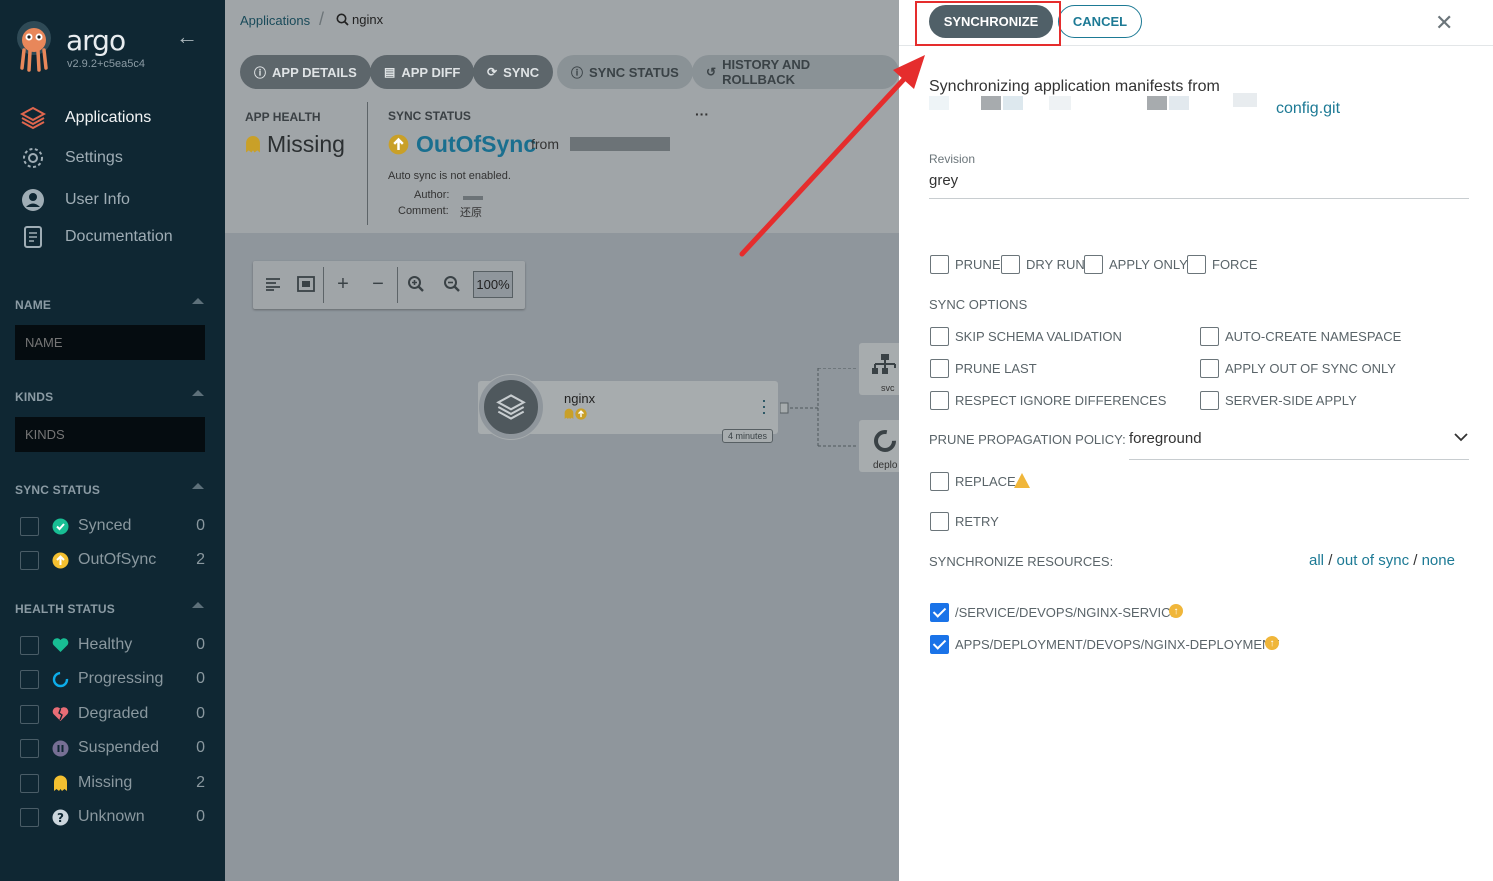  What do you see at coordinates (625, 72) in the screenshot?
I see `sync-status-button: ⓘ SYNC STATUS` at bounding box center [625, 72].